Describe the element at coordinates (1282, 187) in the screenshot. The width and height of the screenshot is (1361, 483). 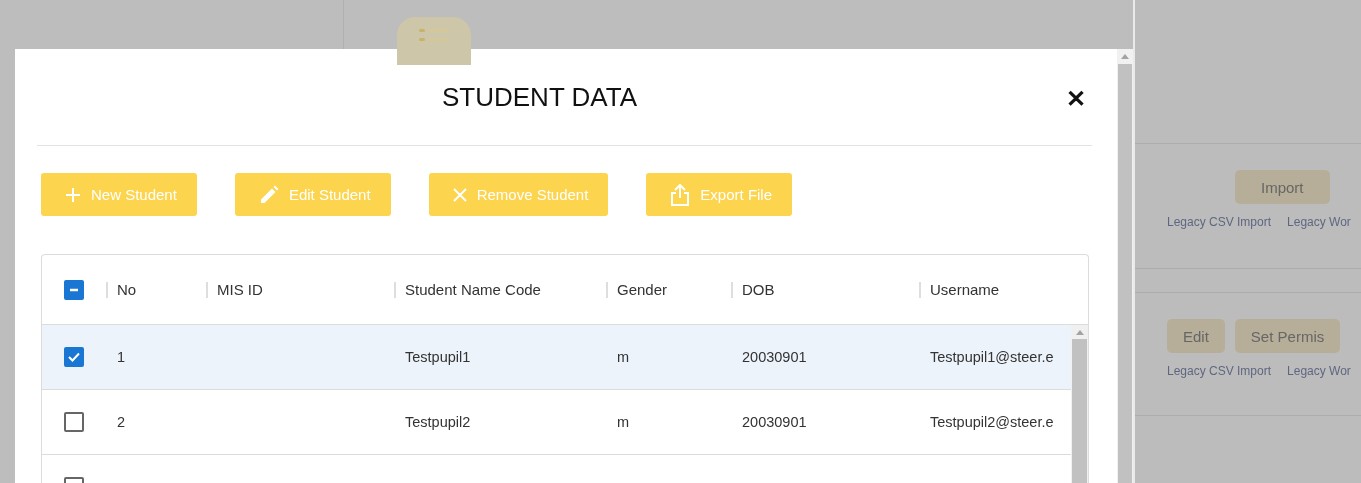
I see `background-button: Import` at that location.